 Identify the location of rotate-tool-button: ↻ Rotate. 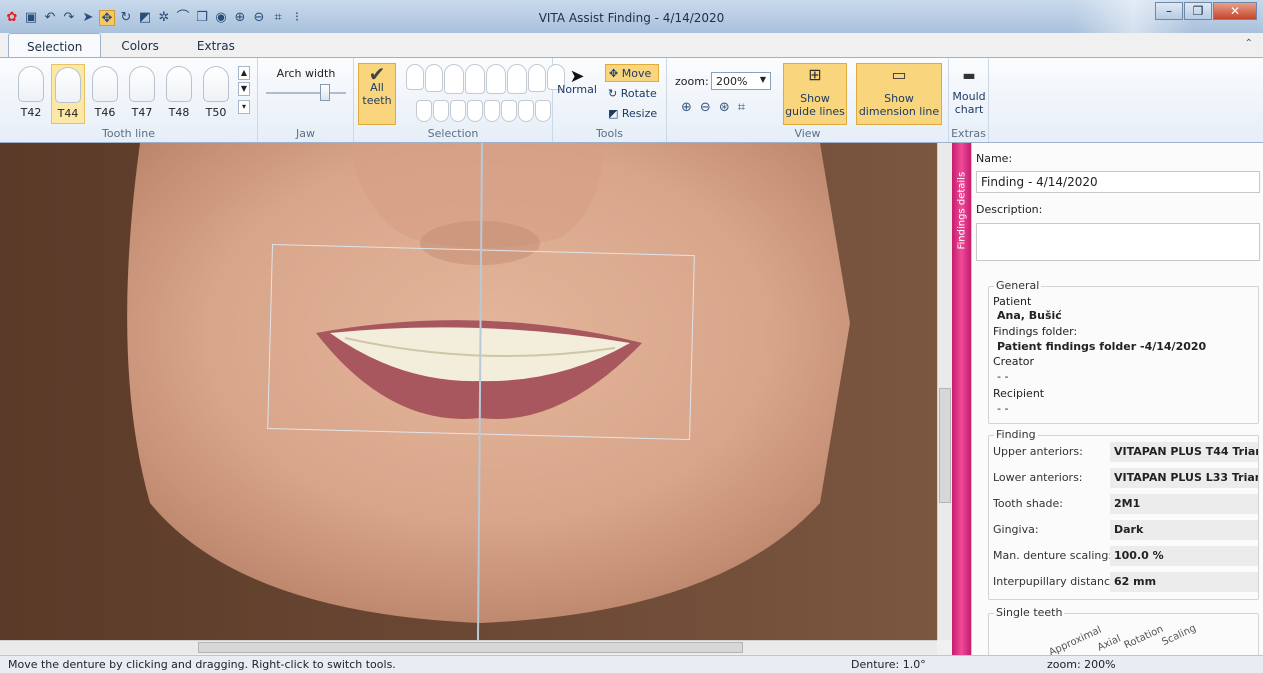
(633, 93).